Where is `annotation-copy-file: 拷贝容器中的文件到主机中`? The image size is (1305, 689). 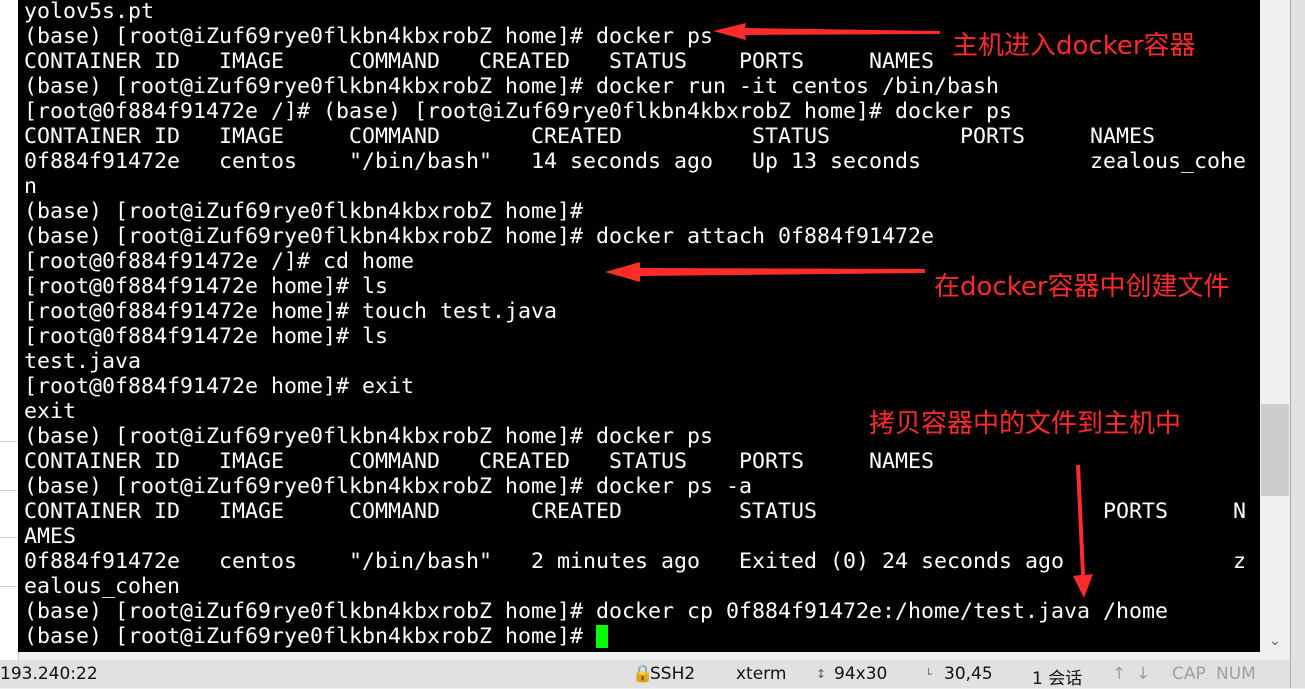 annotation-copy-file: 拷贝容器中的文件到主机中 is located at coordinates (1025, 424).